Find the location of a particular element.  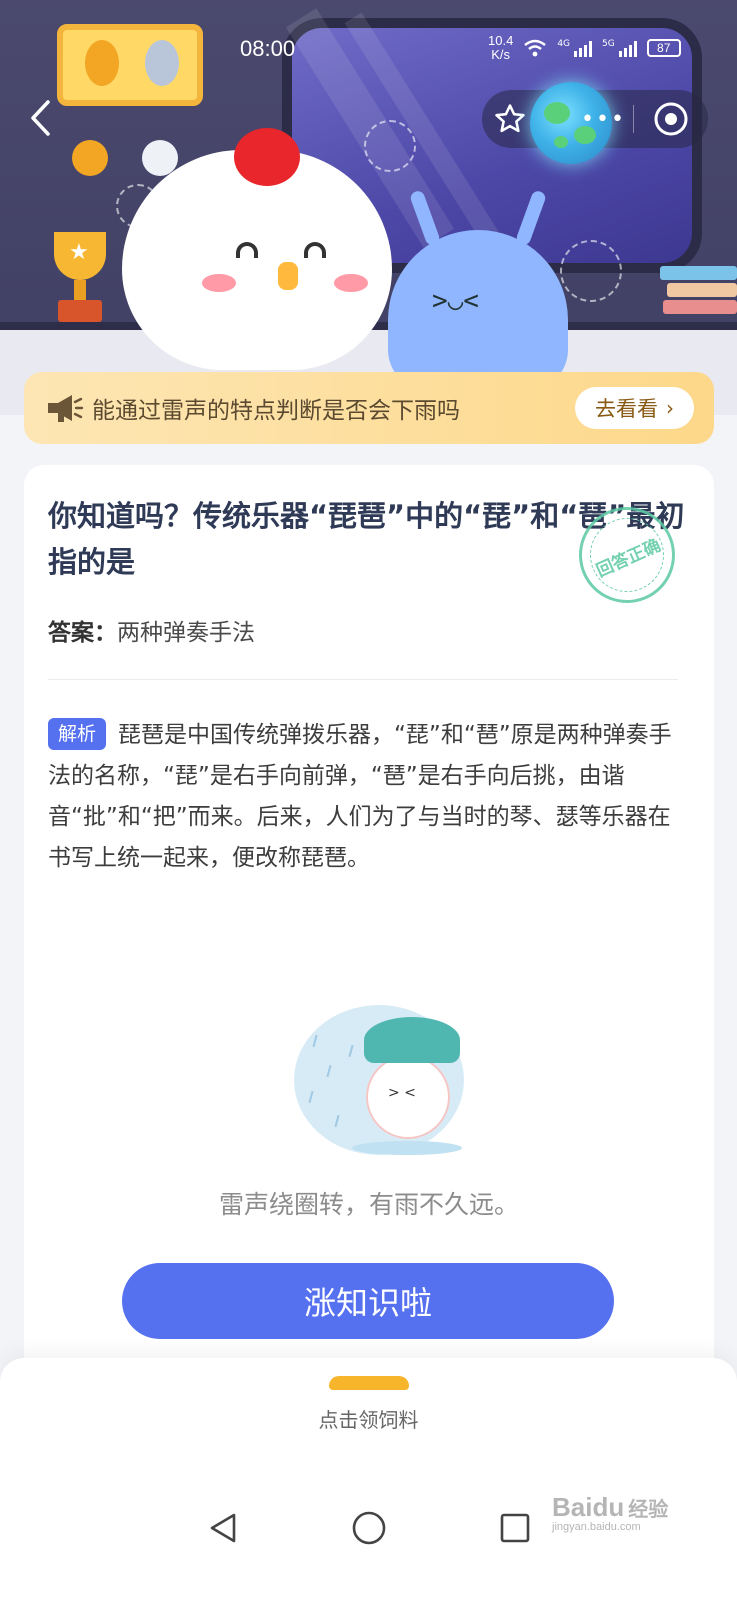

go-see-button: 去看看 › is located at coordinates (634, 408).